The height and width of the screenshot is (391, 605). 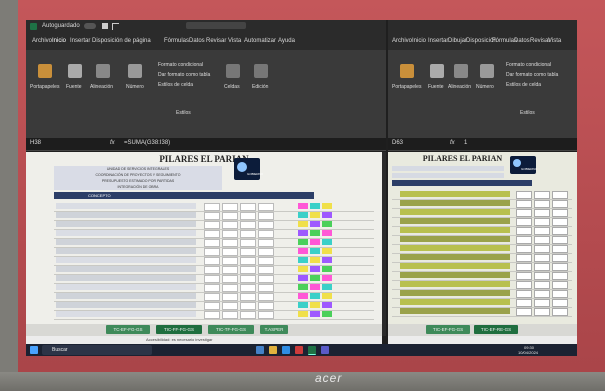 I want to click on right-formula-bar: D63 fx 1, so click(x=482, y=144).